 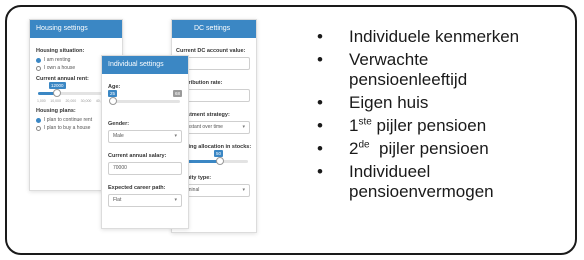 I want to click on list-item: • Individueel pensioenvermogen, so click(x=405, y=181).